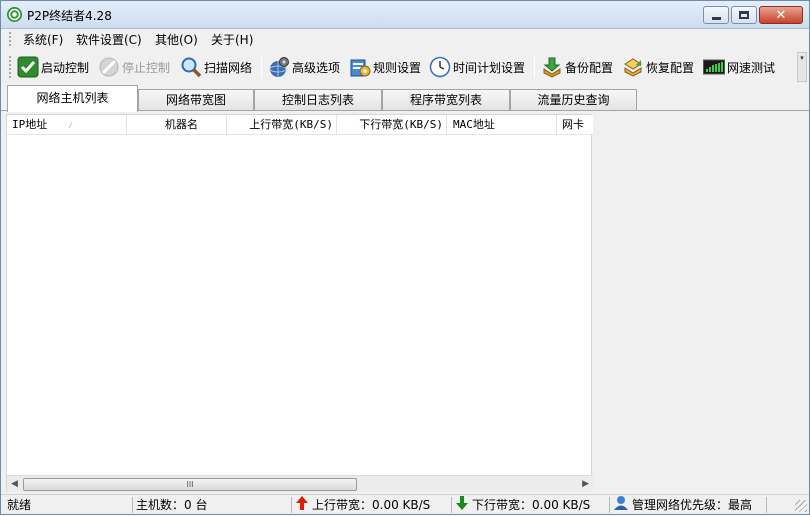 The height and width of the screenshot is (516, 810). Describe the element at coordinates (70, 126) in the screenshot. I see `sort-indicator-icon: ⁄` at that location.